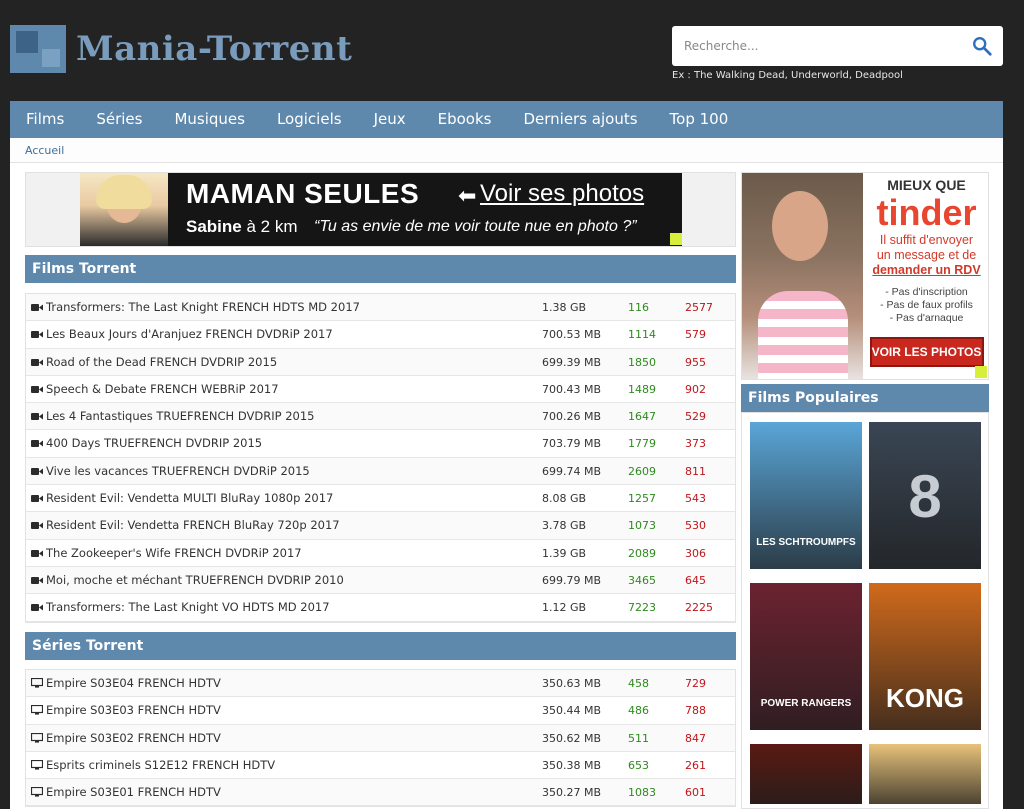 Image resolution: width=1024 pixels, height=809 pixels. I want to click on row-leechers: 373, so click(695, 444).